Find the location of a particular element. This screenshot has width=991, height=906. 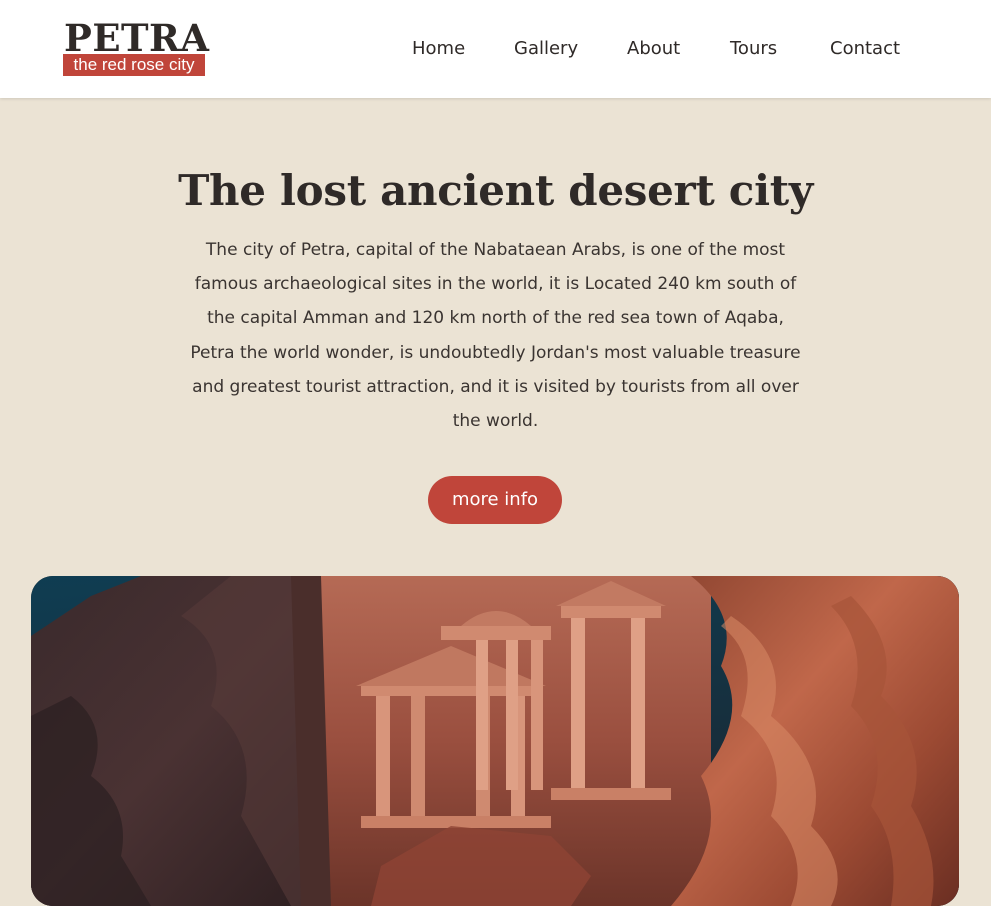

nav-link-tours: Tours is located at coordinates (753, 49).